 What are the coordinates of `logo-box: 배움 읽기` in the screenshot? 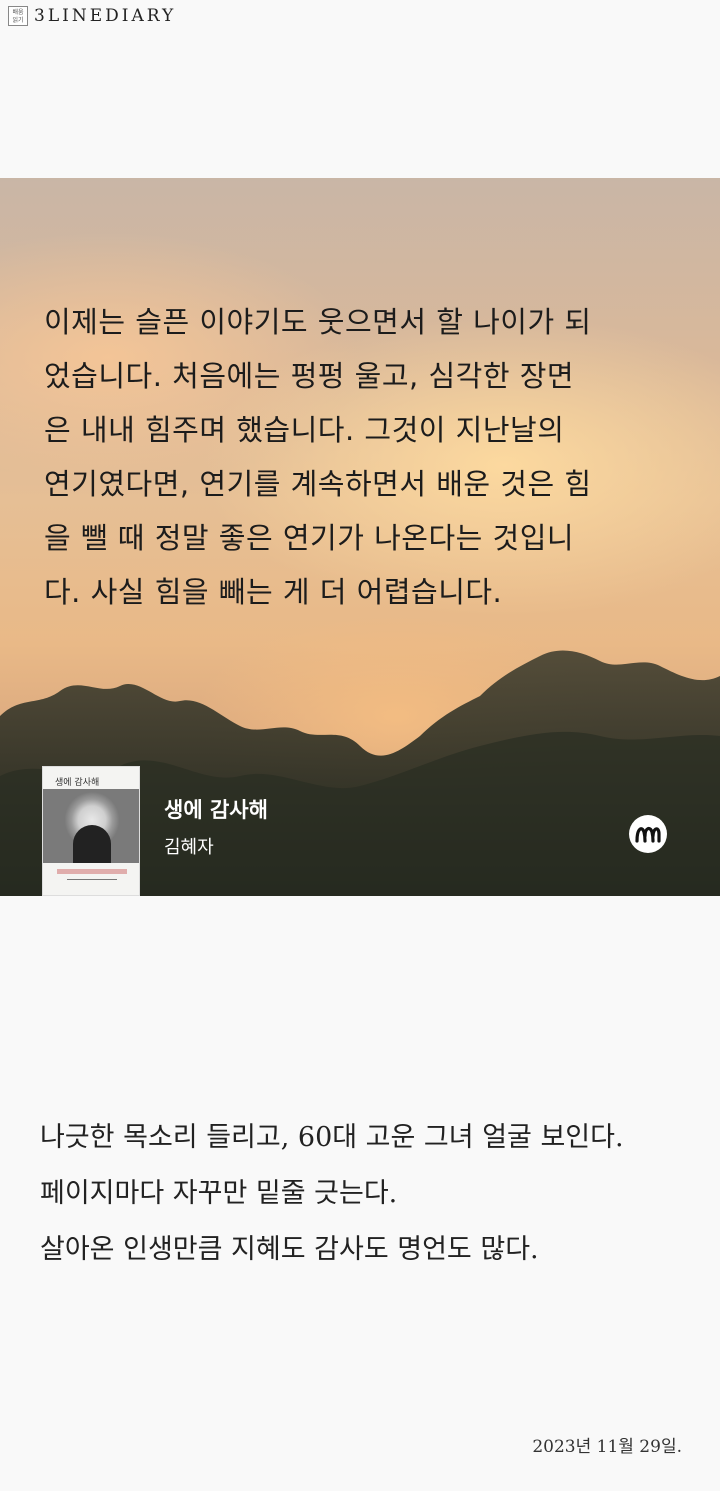 It's located at (18, 16).